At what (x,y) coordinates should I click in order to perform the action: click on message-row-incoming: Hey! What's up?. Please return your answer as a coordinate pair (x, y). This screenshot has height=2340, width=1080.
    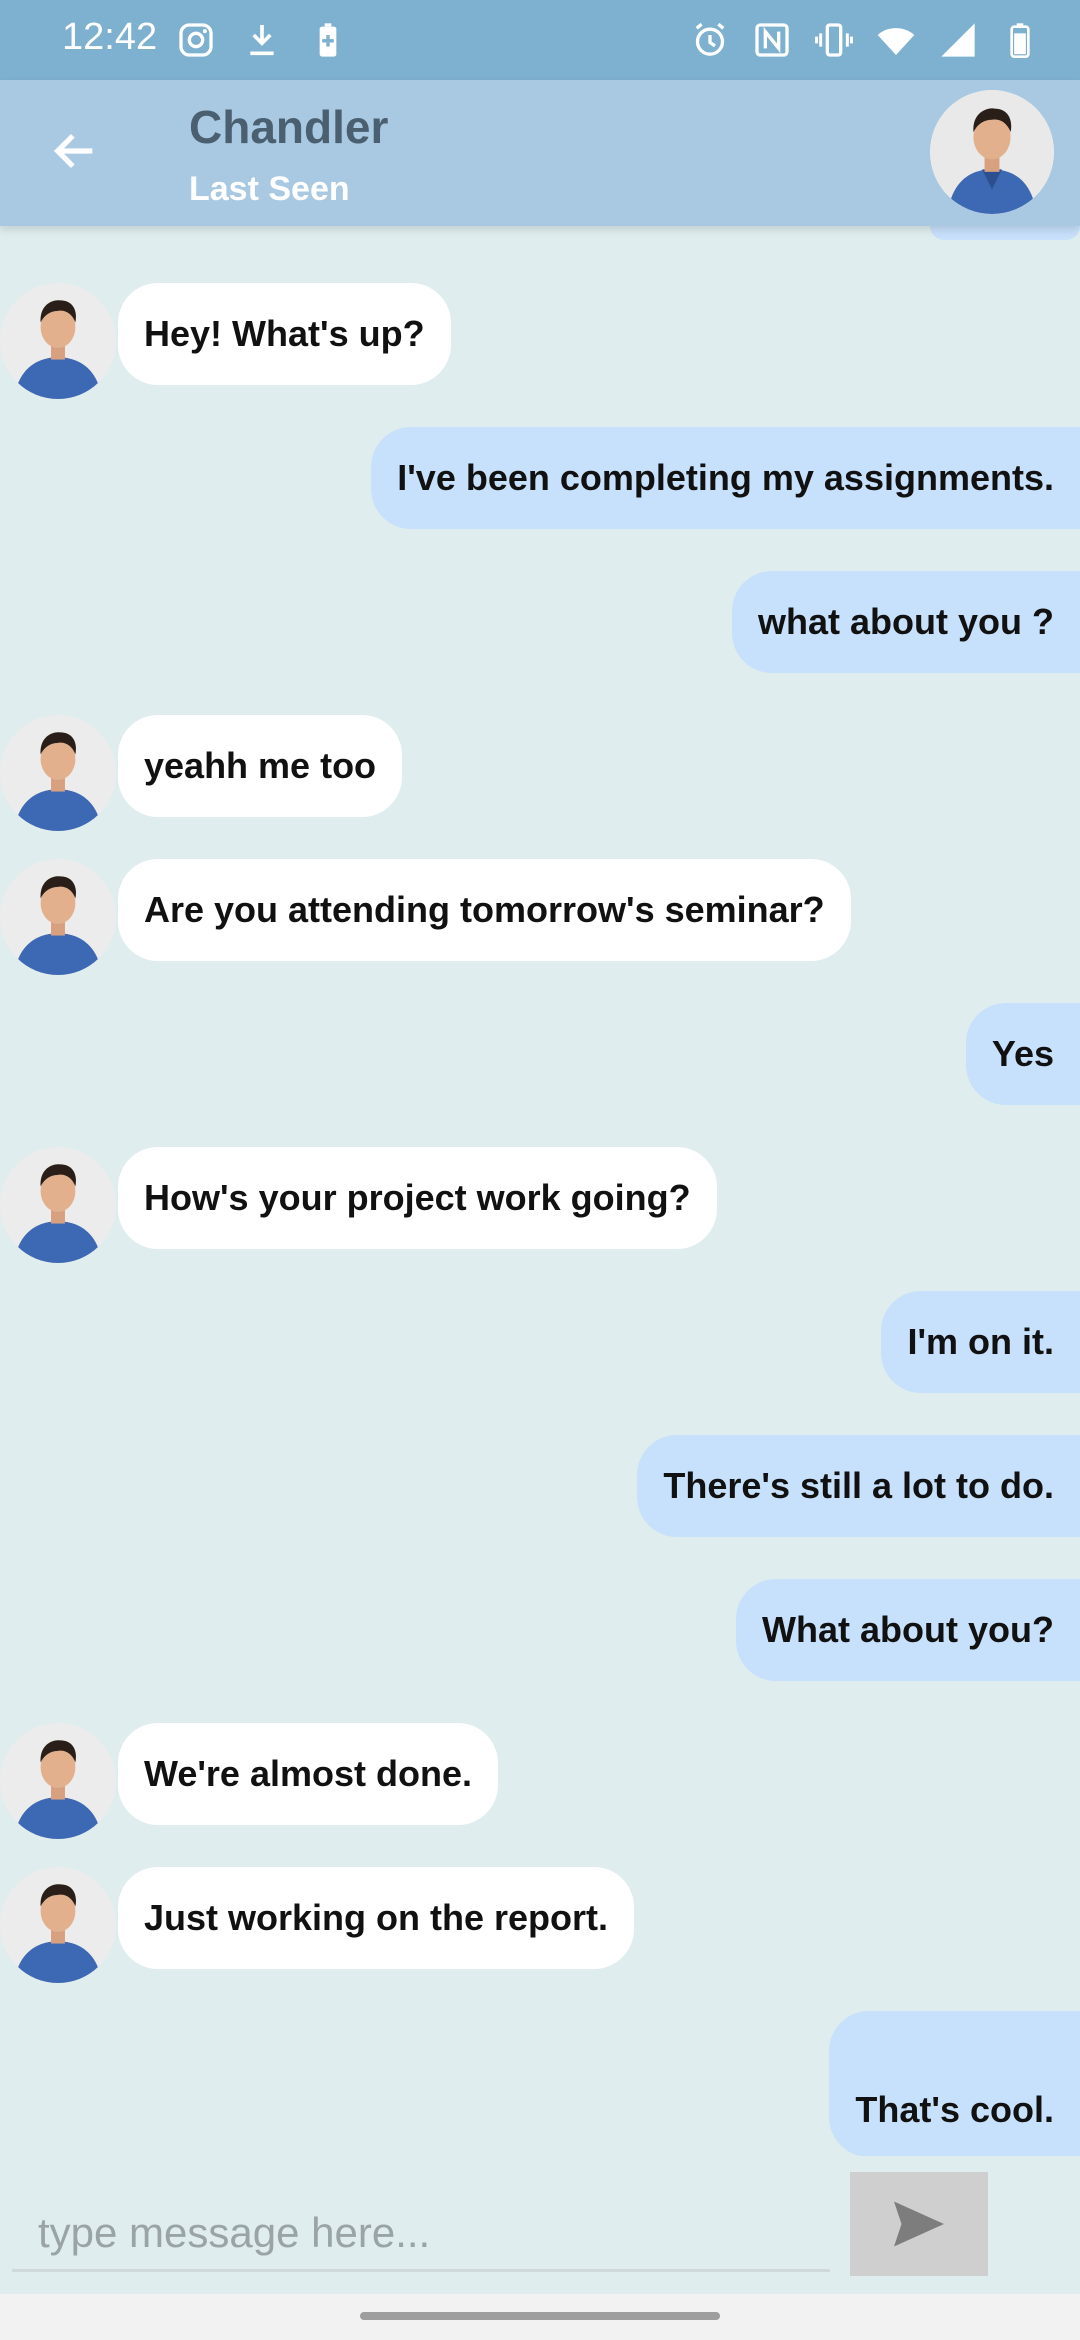
    Looking at the image, I should click on (540, 341).